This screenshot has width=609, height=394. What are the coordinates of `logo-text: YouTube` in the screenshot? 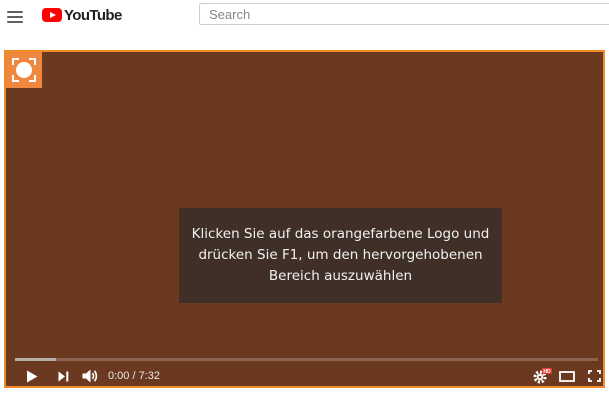 It's located at (93, 15).